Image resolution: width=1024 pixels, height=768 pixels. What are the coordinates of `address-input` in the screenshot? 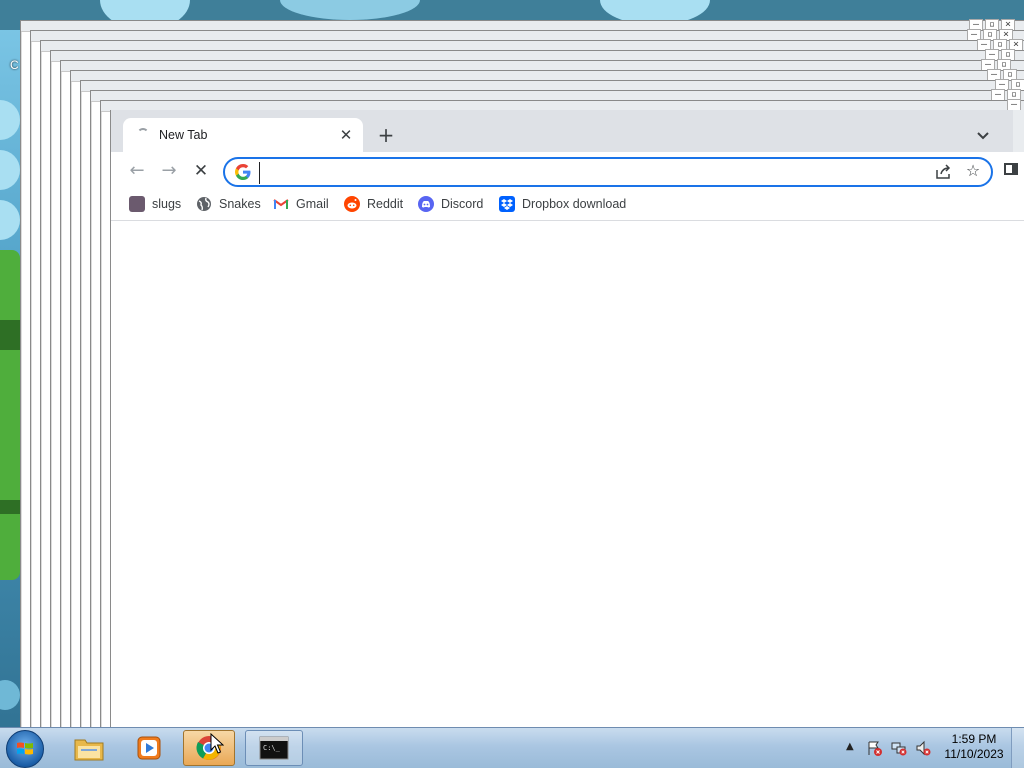 It's located at (591, 173).